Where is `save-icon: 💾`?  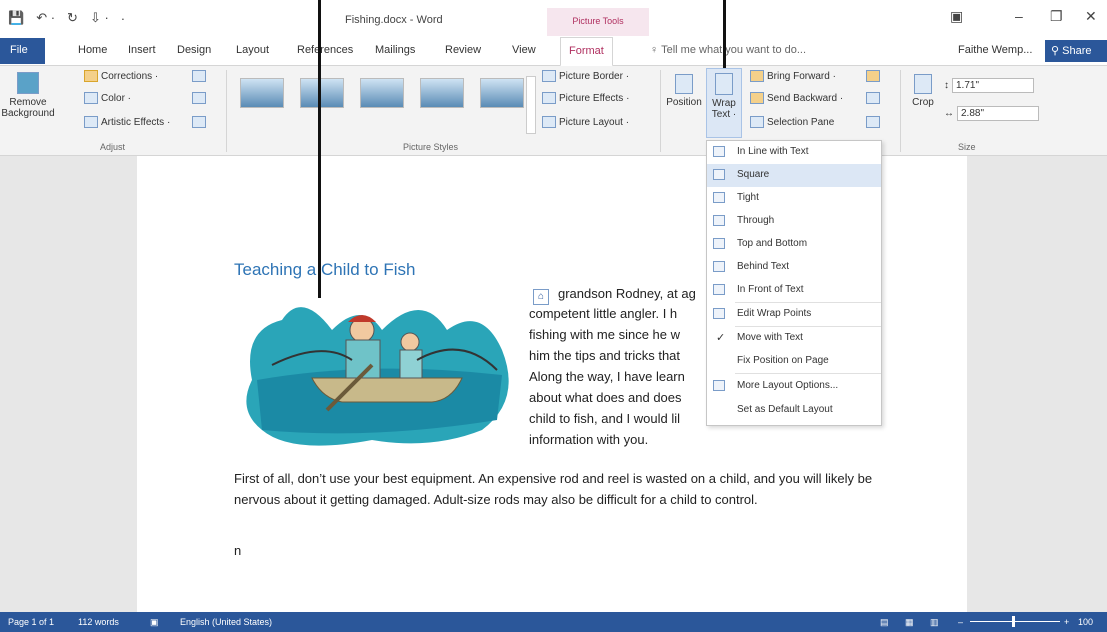 save-icon: 💾 is located at coordinates (16, 18).